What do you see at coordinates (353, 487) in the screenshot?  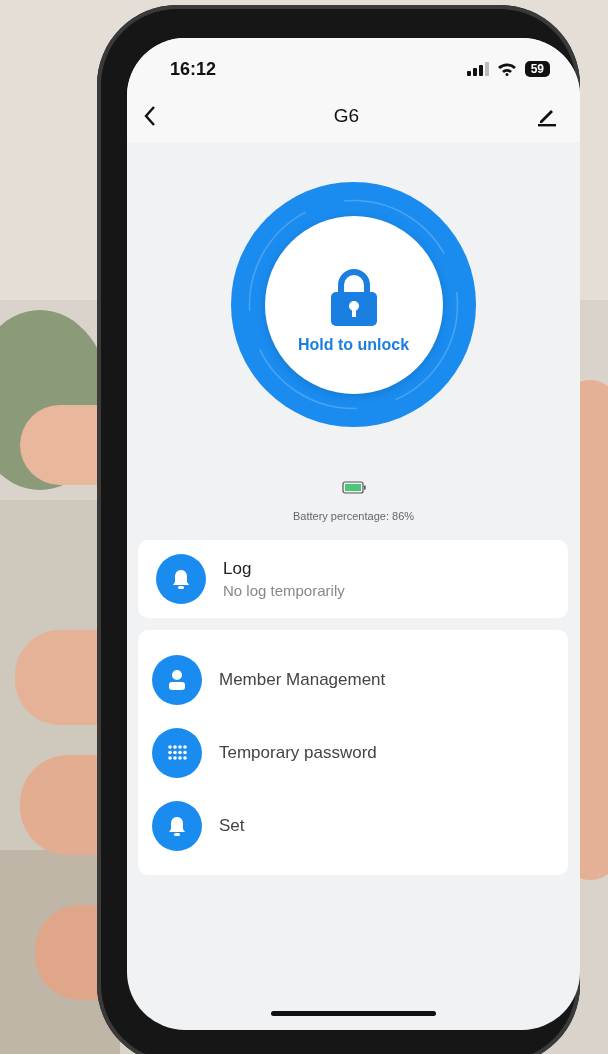 I see `battery-icon` at bounding box center [353, 487].